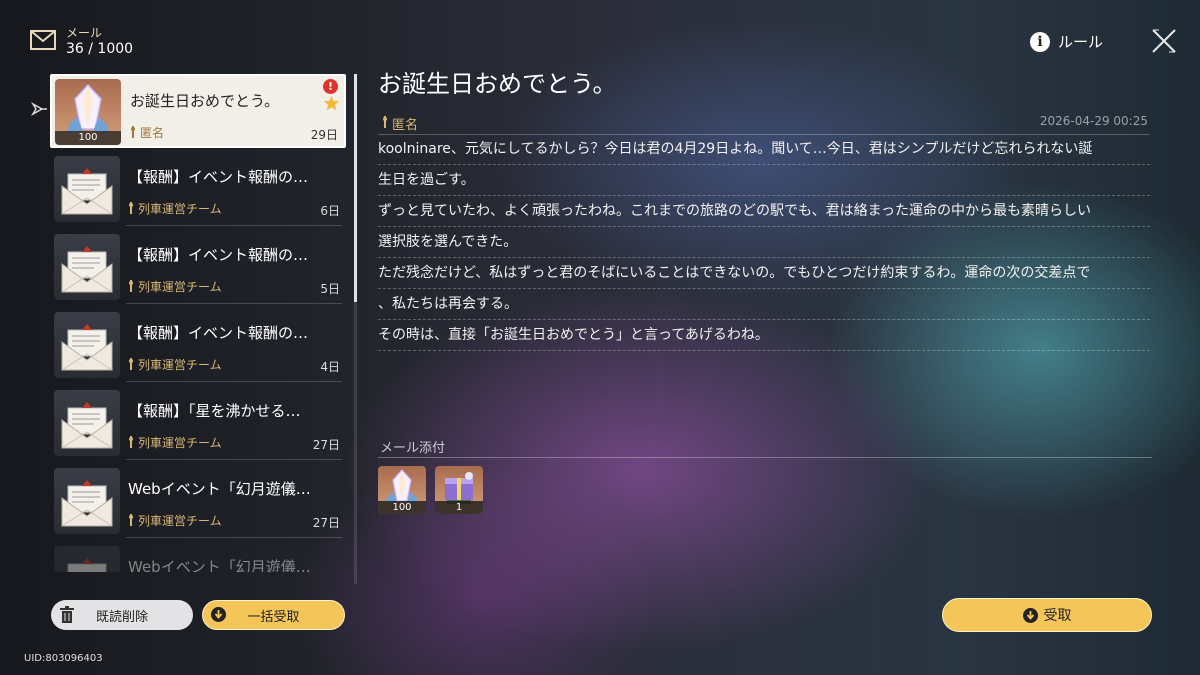 Image resolution: width=1200 pixels, height=675 pixels. What do you see at coordinates (402, 507) in the screenshot?
I see `attachment-quantity: 100` at bounding box center [402, 507].